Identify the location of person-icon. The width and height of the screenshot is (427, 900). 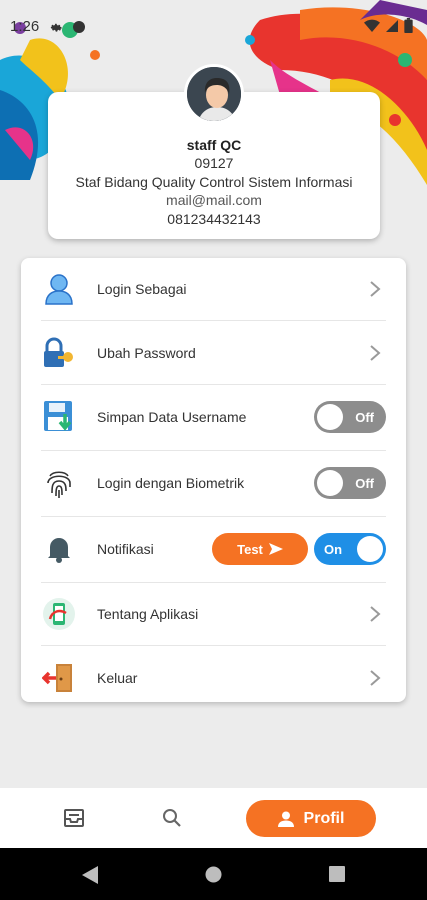
(285, 819).